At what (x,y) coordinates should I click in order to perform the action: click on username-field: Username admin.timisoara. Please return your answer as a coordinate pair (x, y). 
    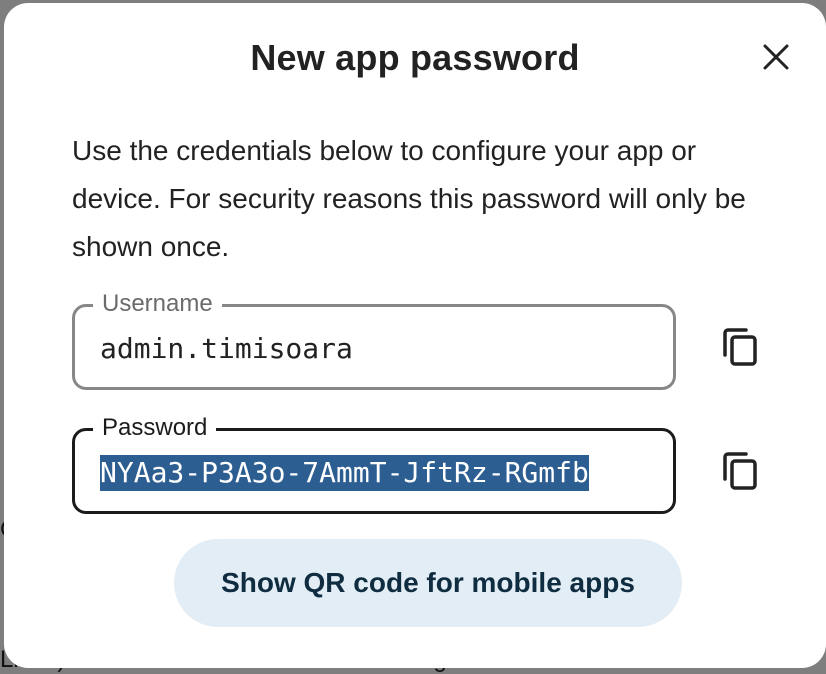
    Looking at the image, I should click on (374, 340).